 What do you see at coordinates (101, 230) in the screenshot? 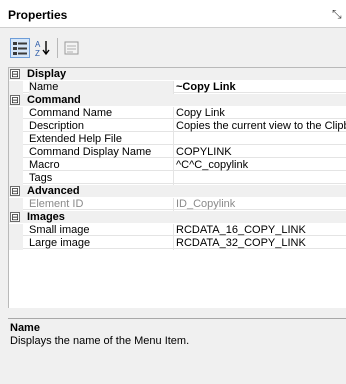
I see `property-name: Small image` at bounding box center [101, 230].